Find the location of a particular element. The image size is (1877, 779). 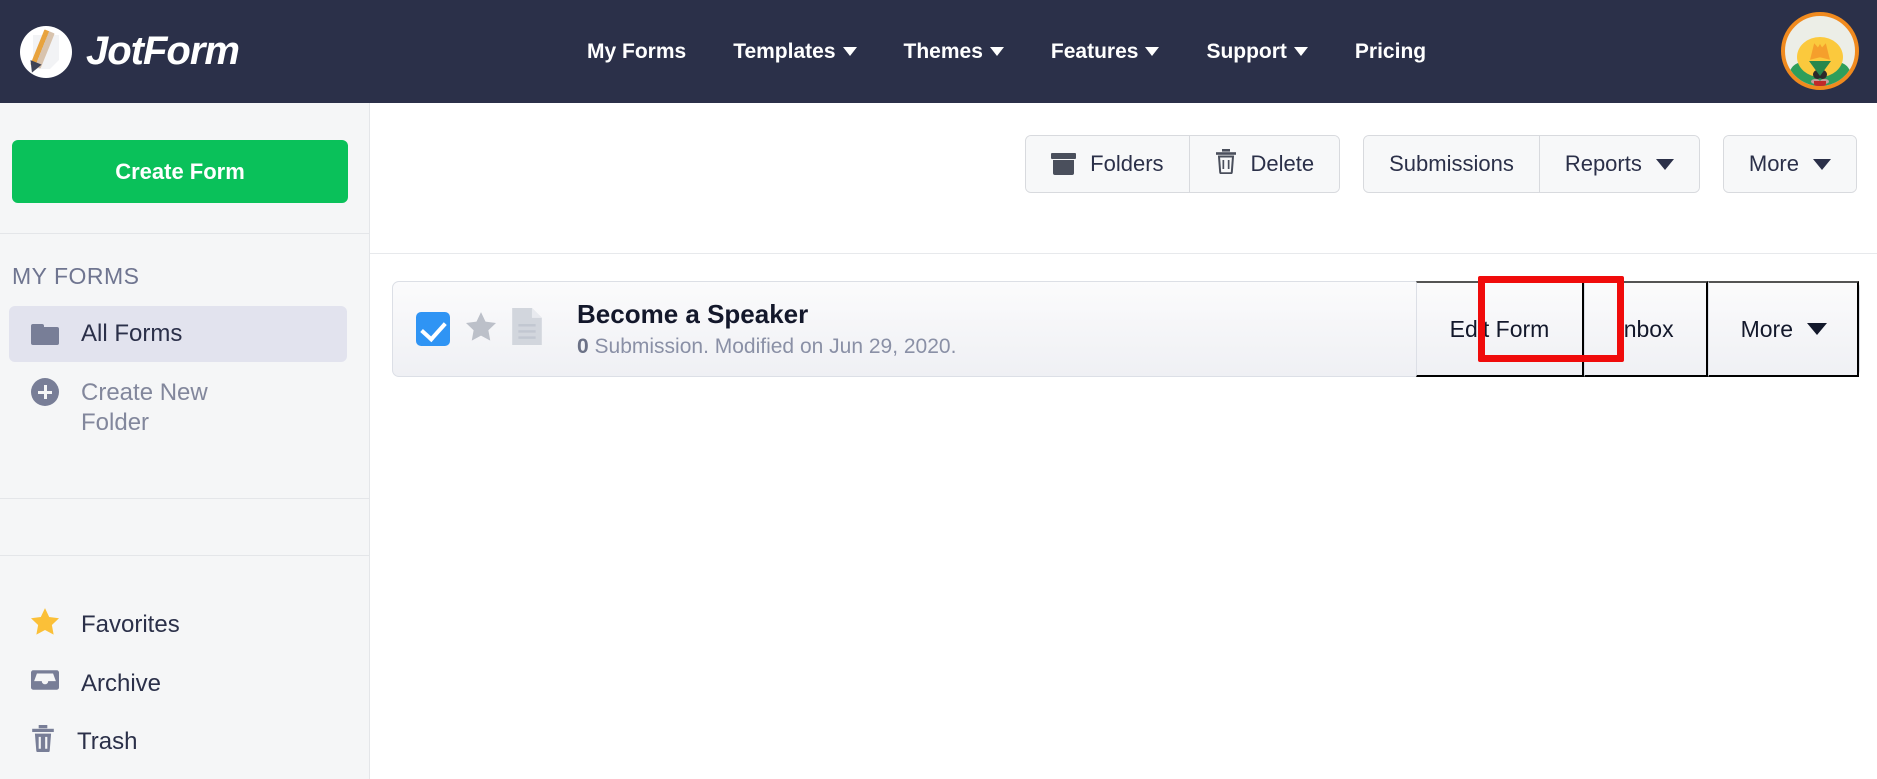

form-row-actions: Edit Form Inbox More is located at coordinates (1637, 329).